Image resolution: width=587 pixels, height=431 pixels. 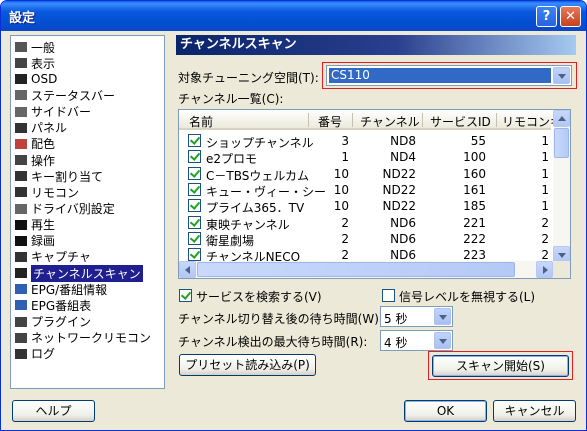 I want to click on ok-button: OK, so click(x=445, y=411).